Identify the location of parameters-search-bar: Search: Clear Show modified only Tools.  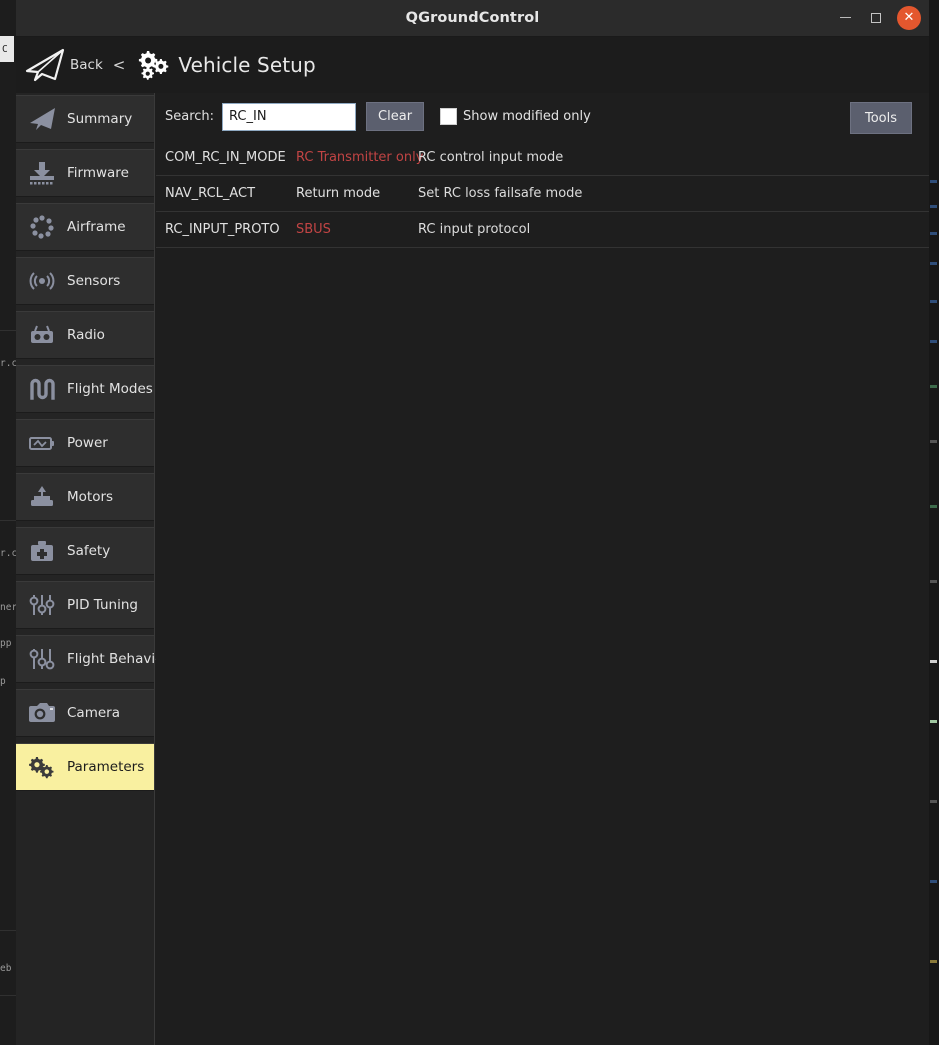
(542, 116).